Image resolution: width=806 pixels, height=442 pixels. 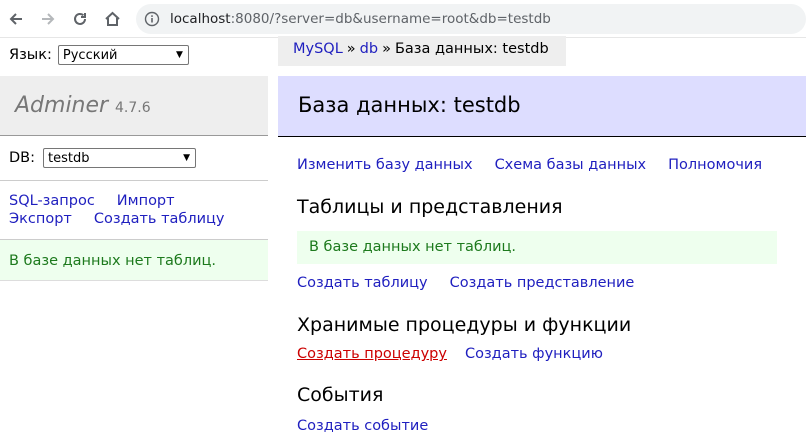 I want to click on language-label: Язык:, so click(x=30, y=55).